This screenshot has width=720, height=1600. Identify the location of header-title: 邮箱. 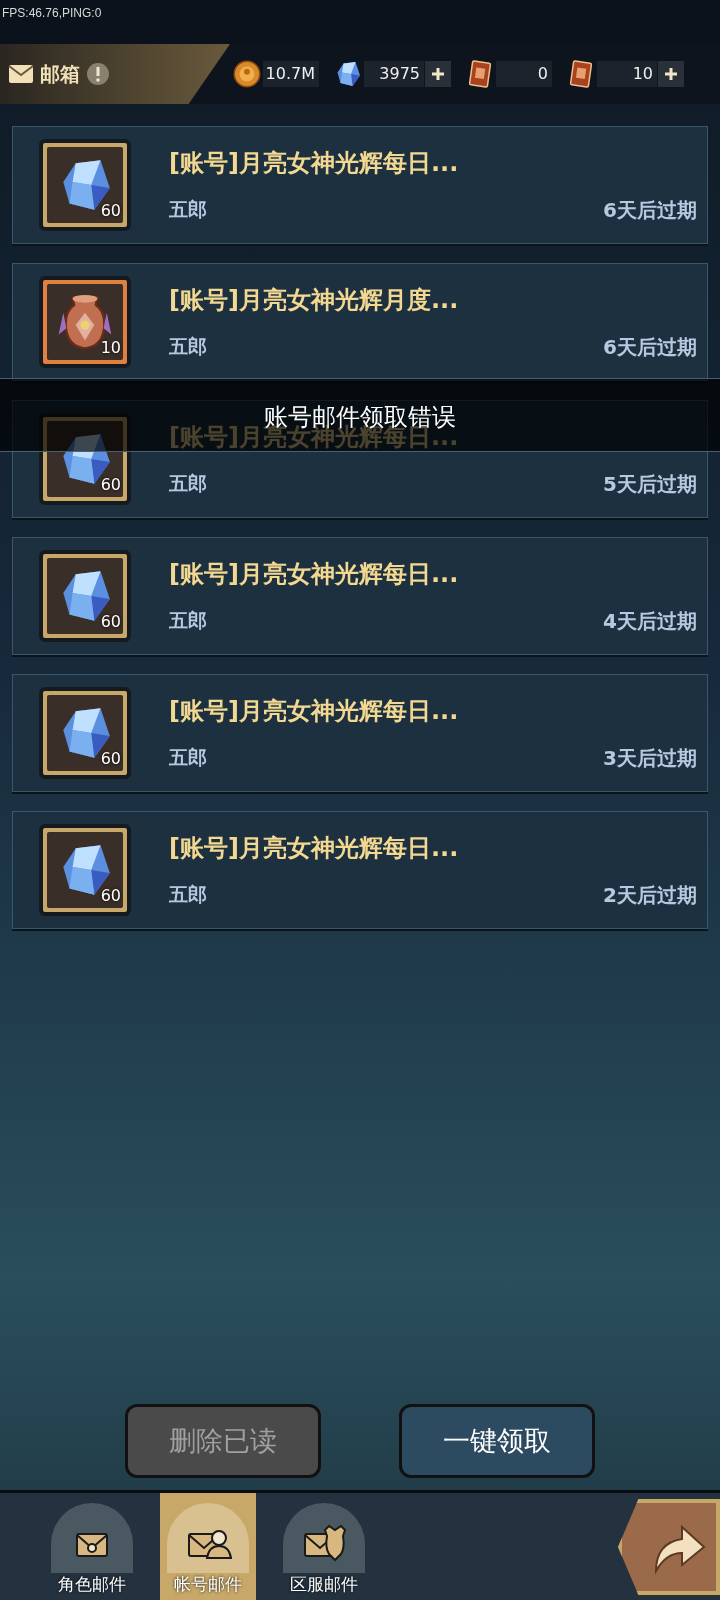
(60, 74).